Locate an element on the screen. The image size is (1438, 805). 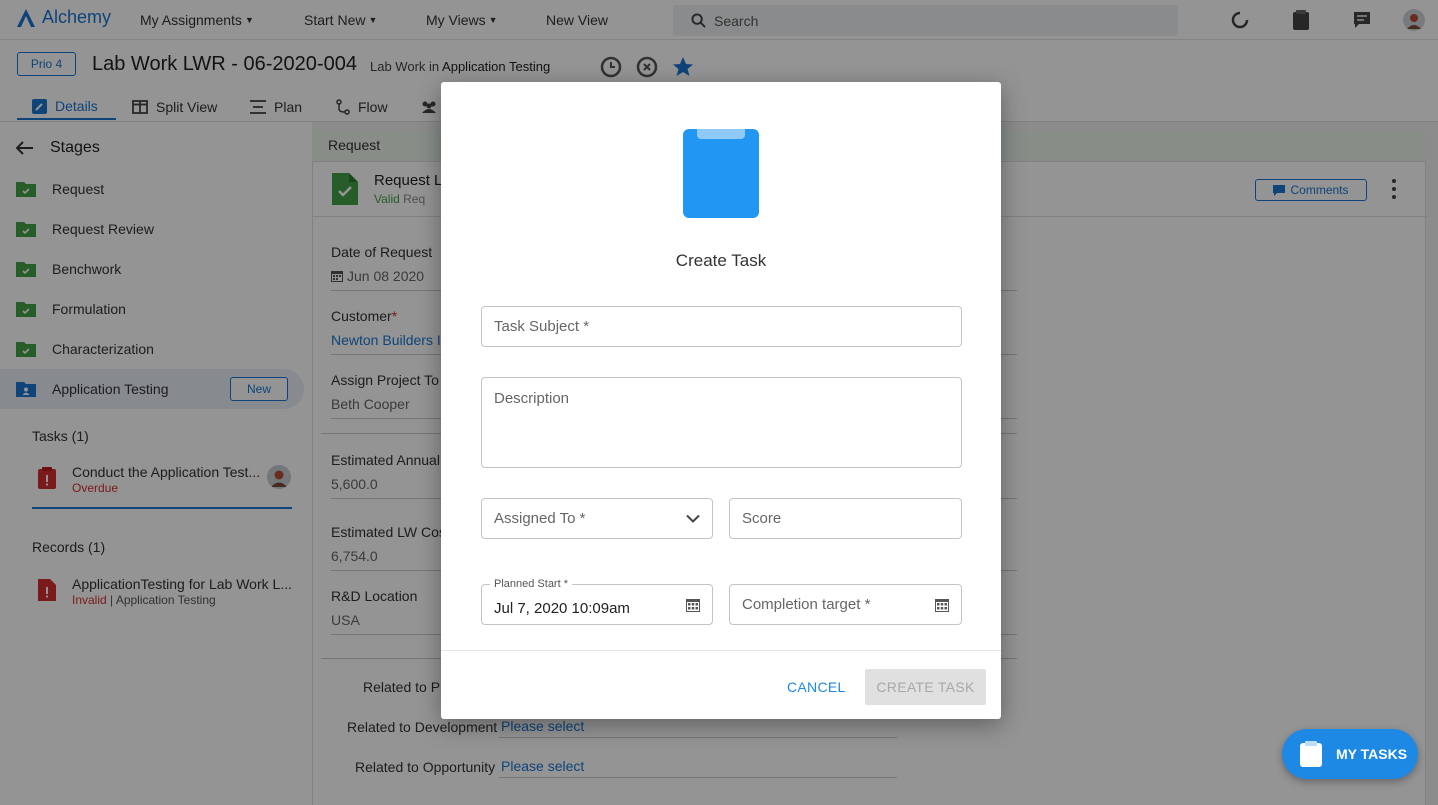
cancel-button: CANCEL is located at coordinates (816, 687).